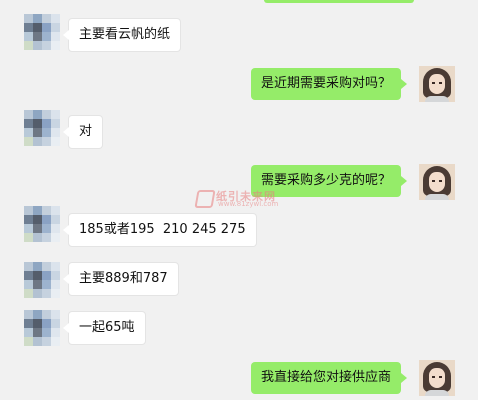 Image resolution: width=478 pixels, height=400 pixels. I want to click on watermark-logo-icon, so click(205, 199).